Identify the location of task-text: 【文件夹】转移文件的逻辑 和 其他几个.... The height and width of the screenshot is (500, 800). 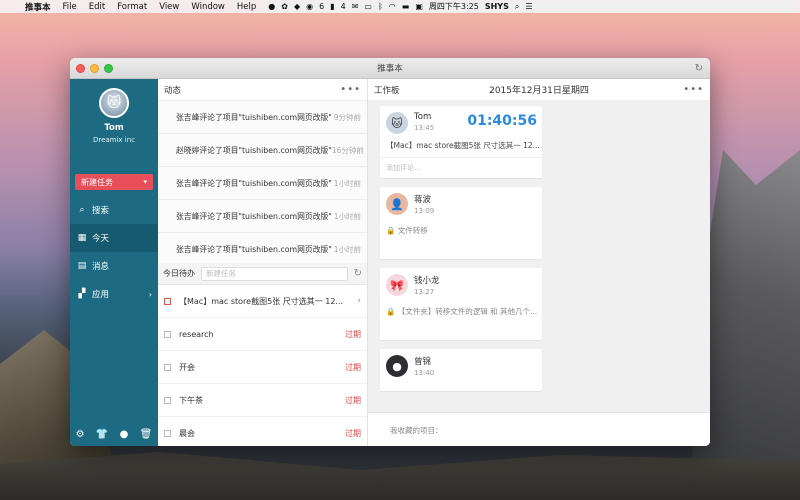
(467, 311).